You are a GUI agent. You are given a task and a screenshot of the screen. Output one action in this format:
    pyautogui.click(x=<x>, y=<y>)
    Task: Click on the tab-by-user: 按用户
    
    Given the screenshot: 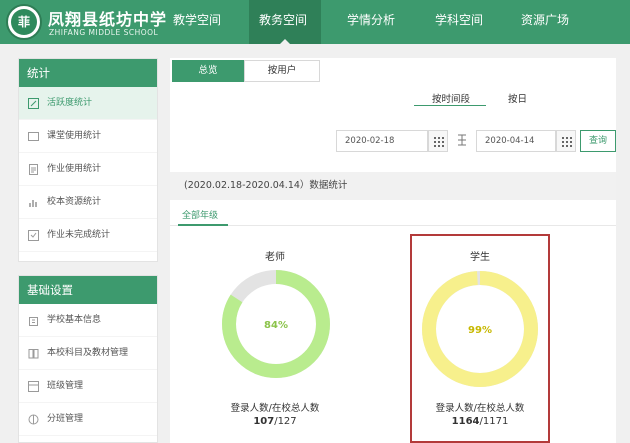 What is the action you would take?
    pyautogui.click(x=282, y=71)
    